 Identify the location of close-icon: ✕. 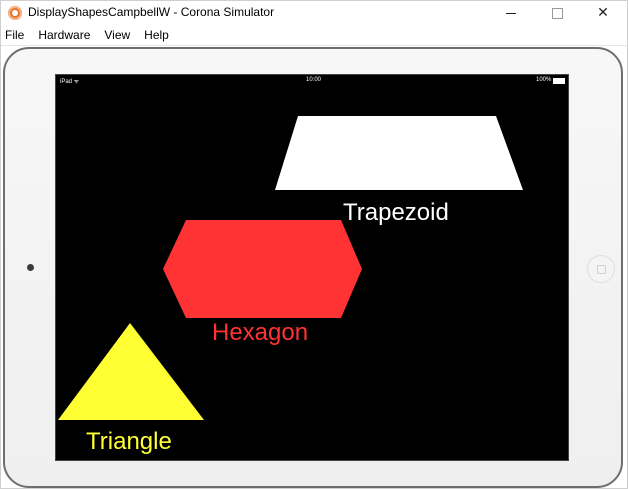
(603, 13).